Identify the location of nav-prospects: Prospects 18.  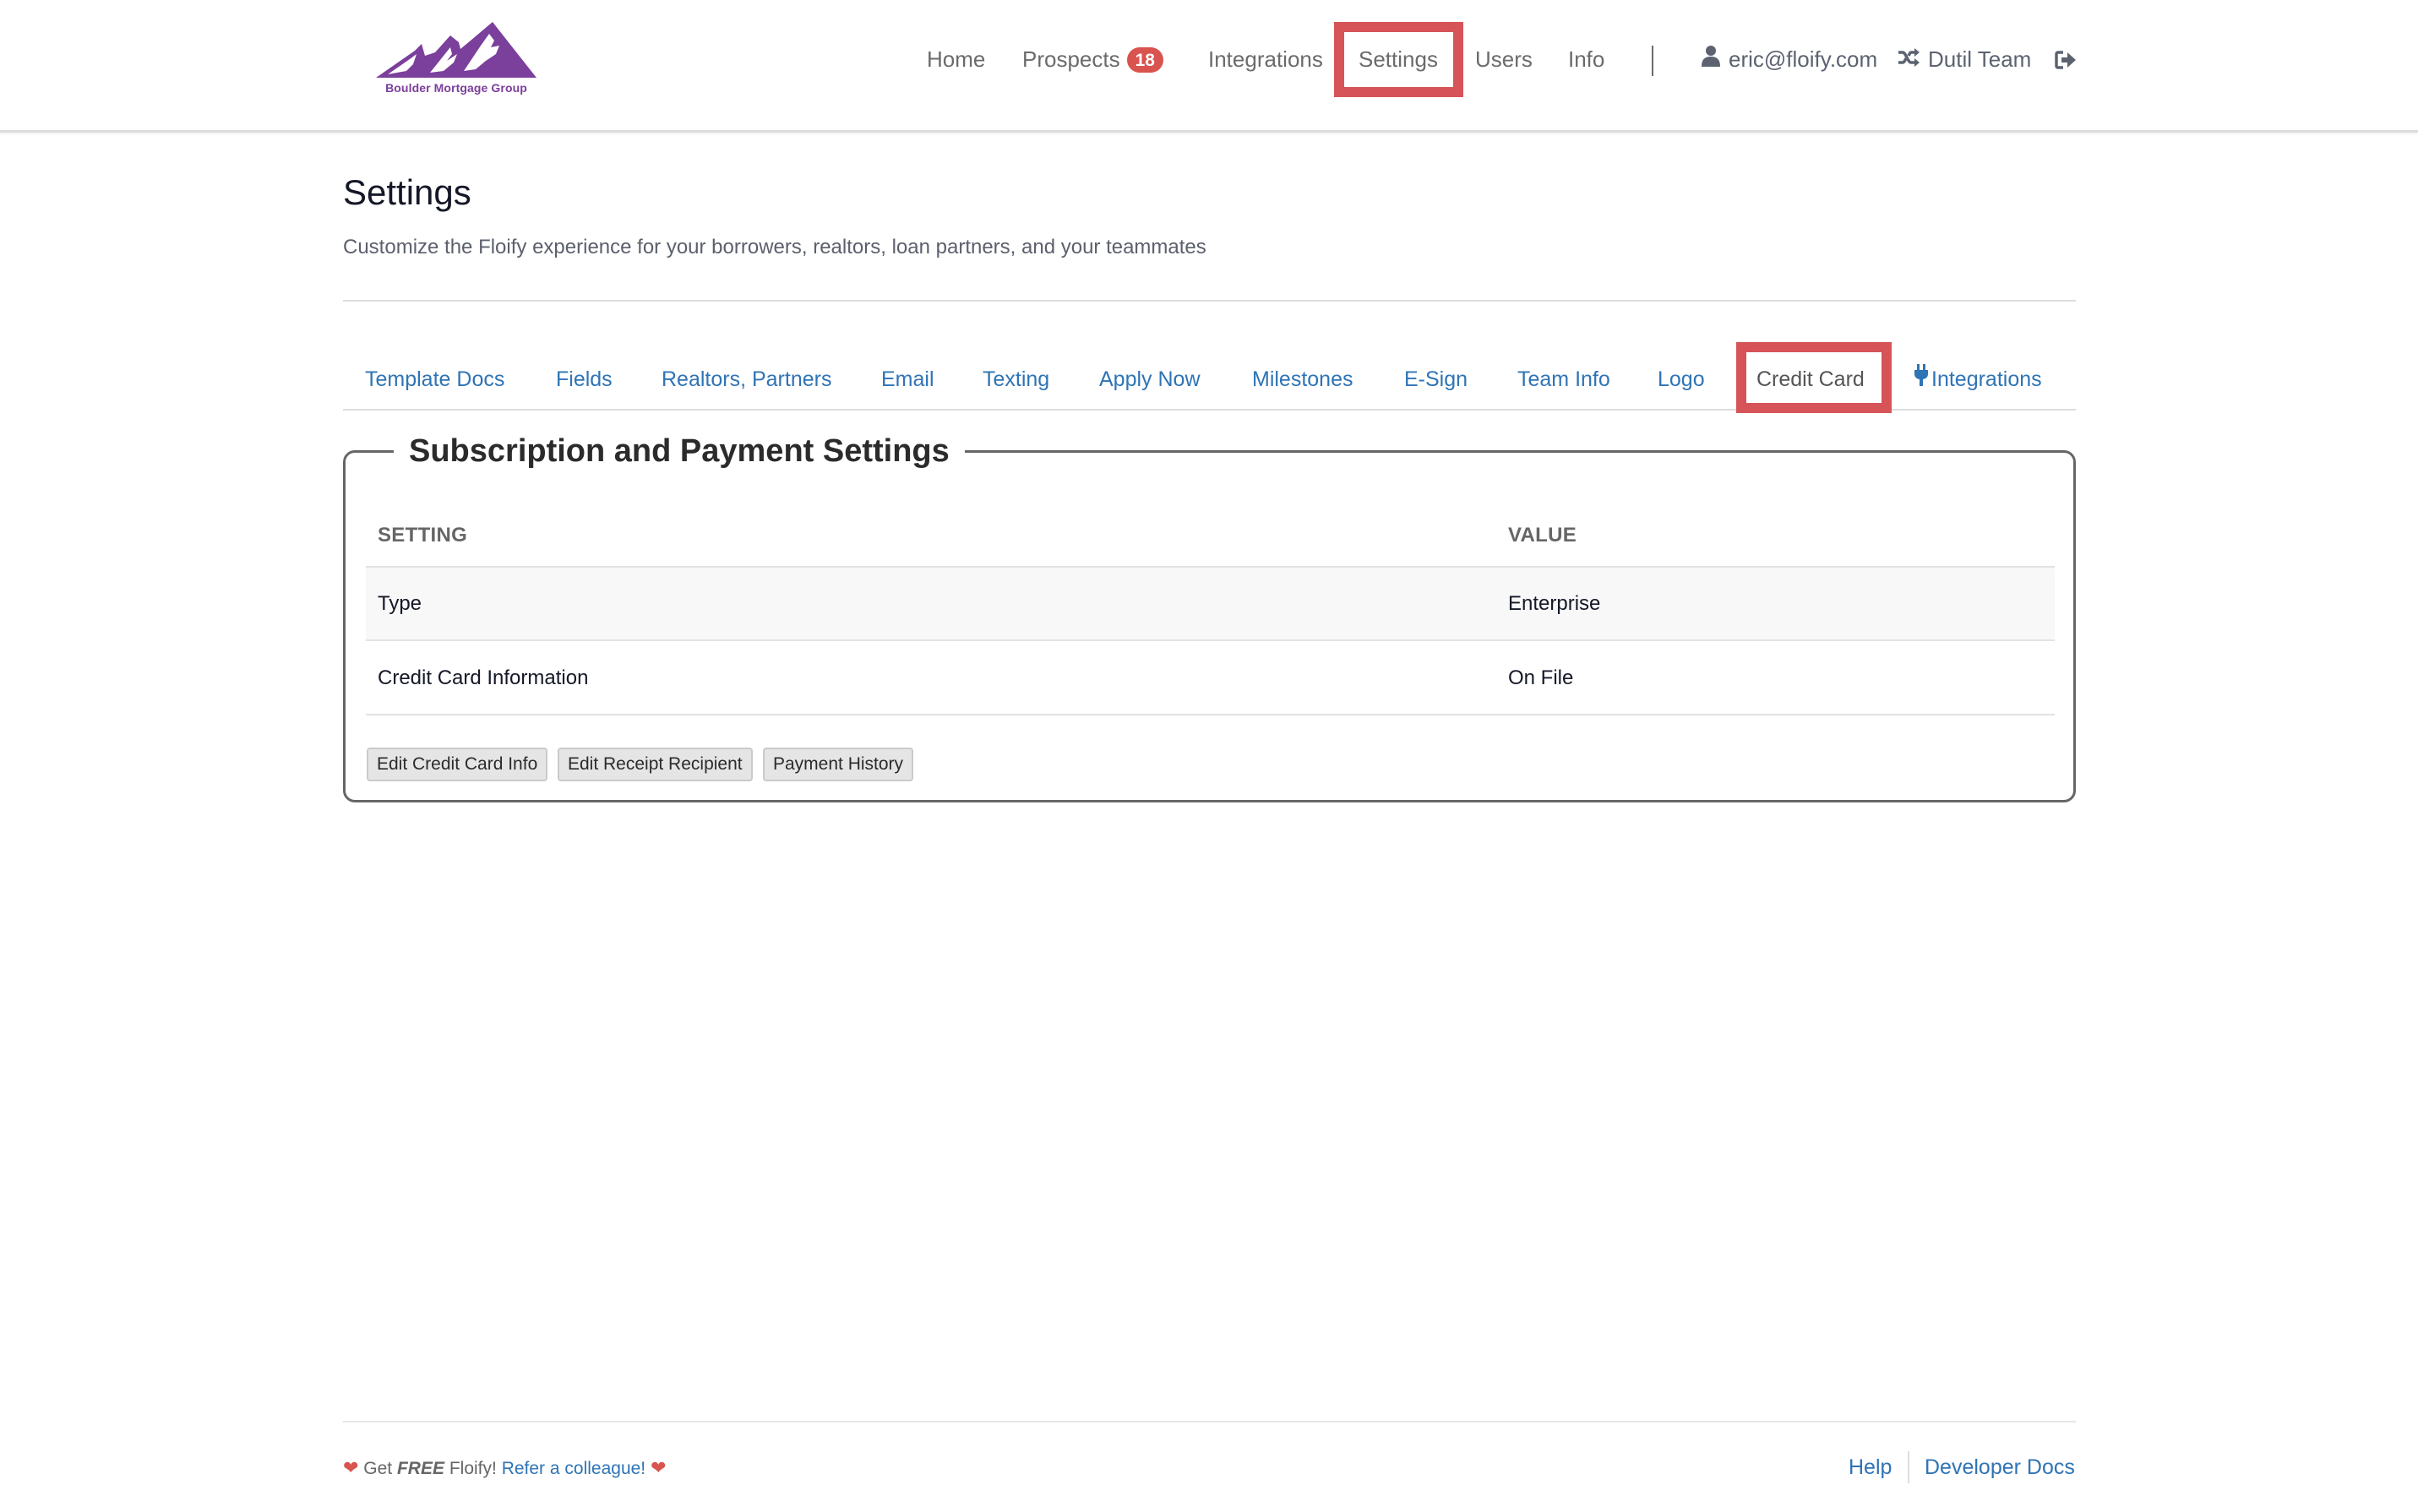
(1092, 59).